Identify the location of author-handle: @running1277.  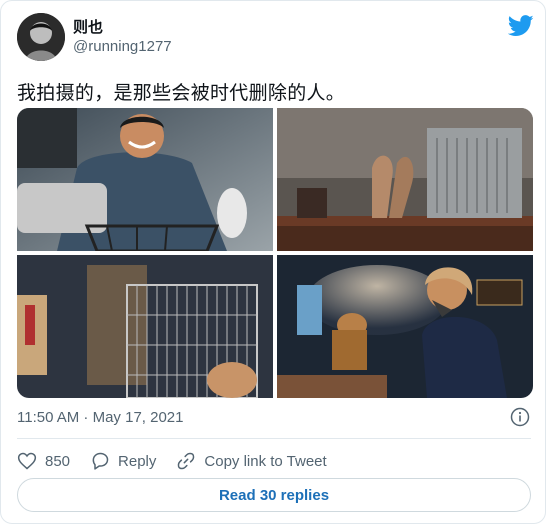
(122, 46).